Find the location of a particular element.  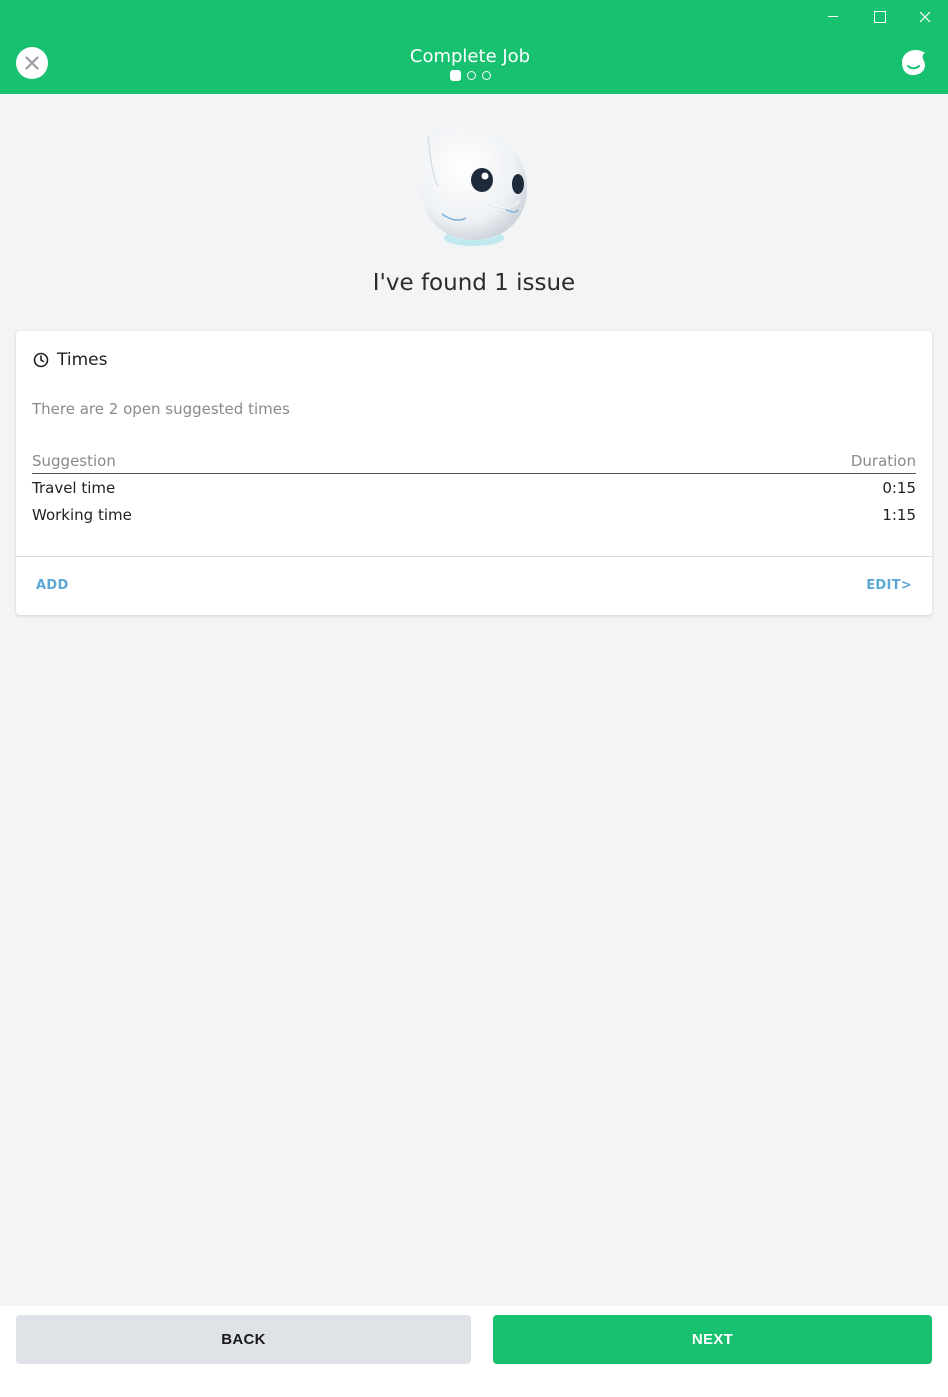

maximize-icon is located at coordinates (879, 17).